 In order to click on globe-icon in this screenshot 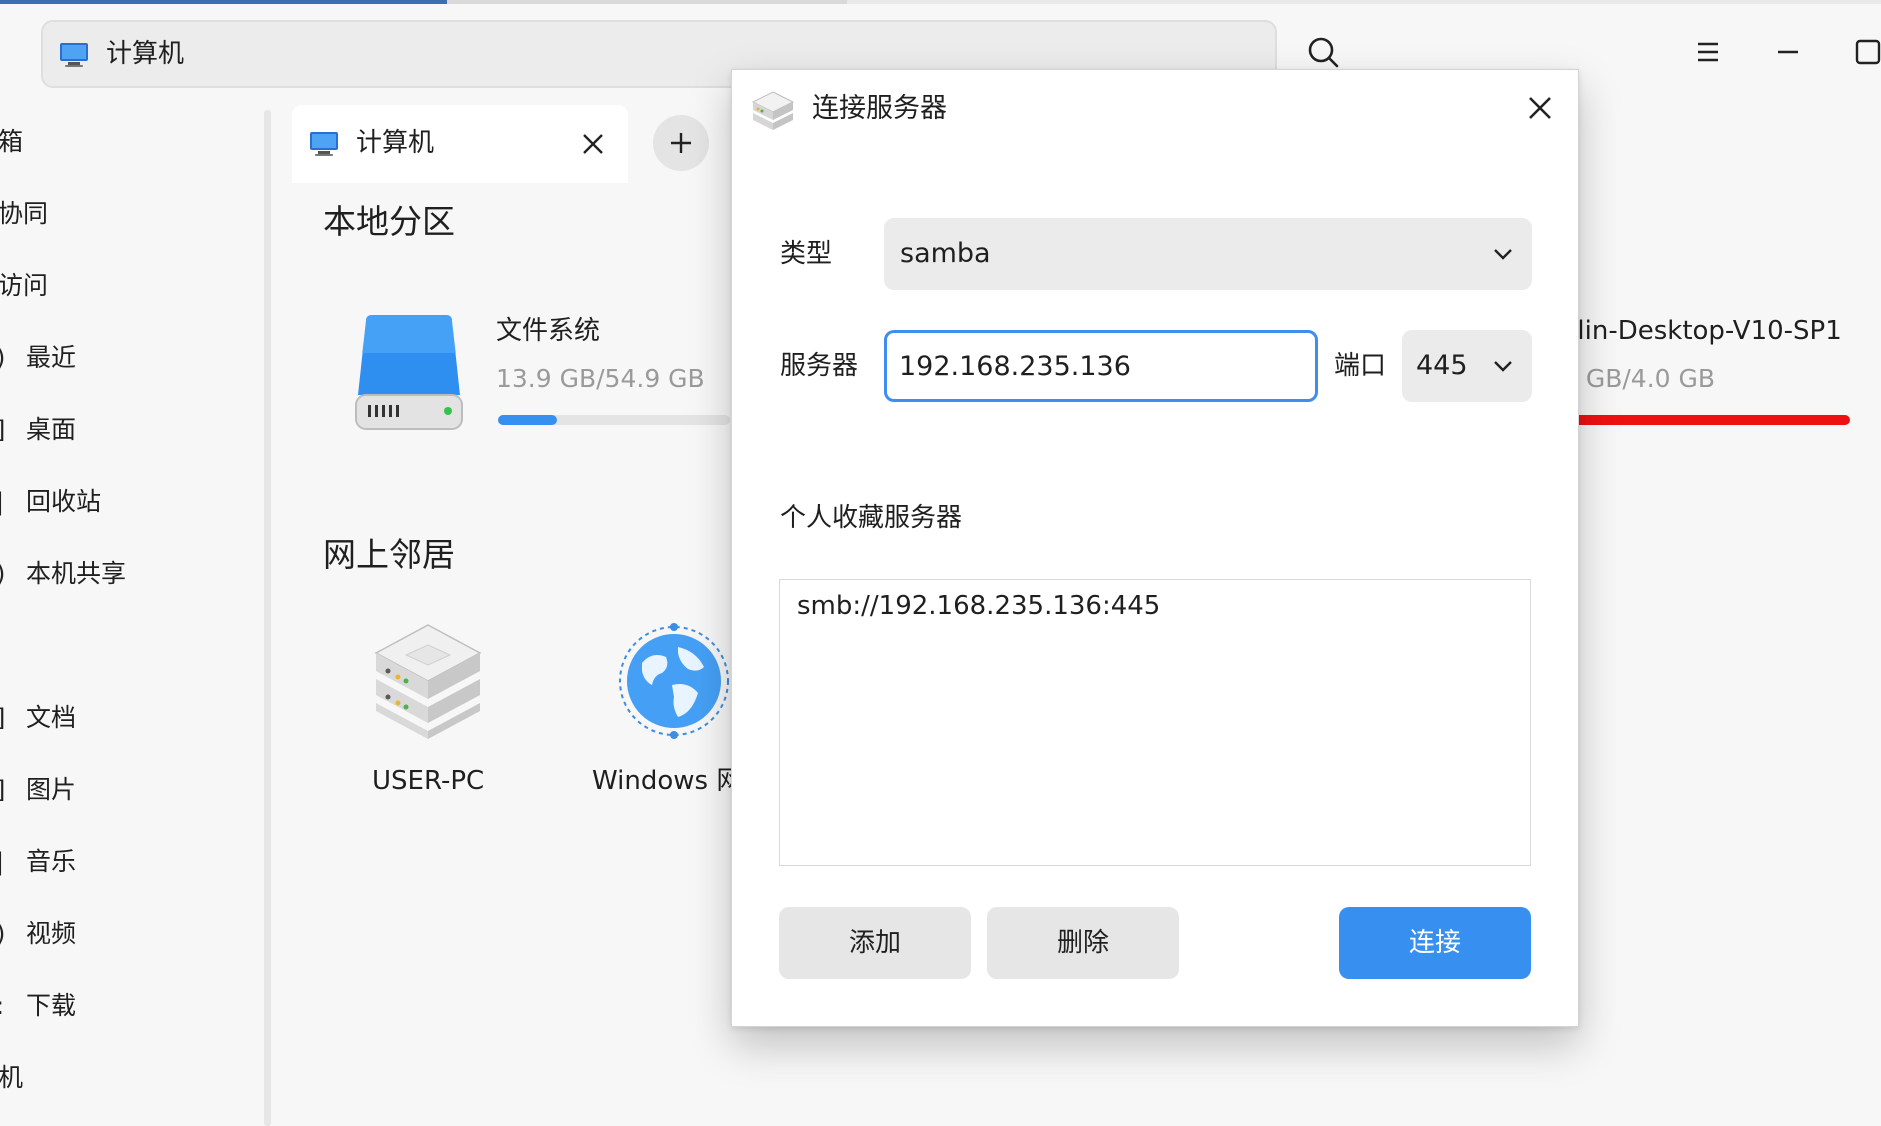, I will do `click(674, 681)`.